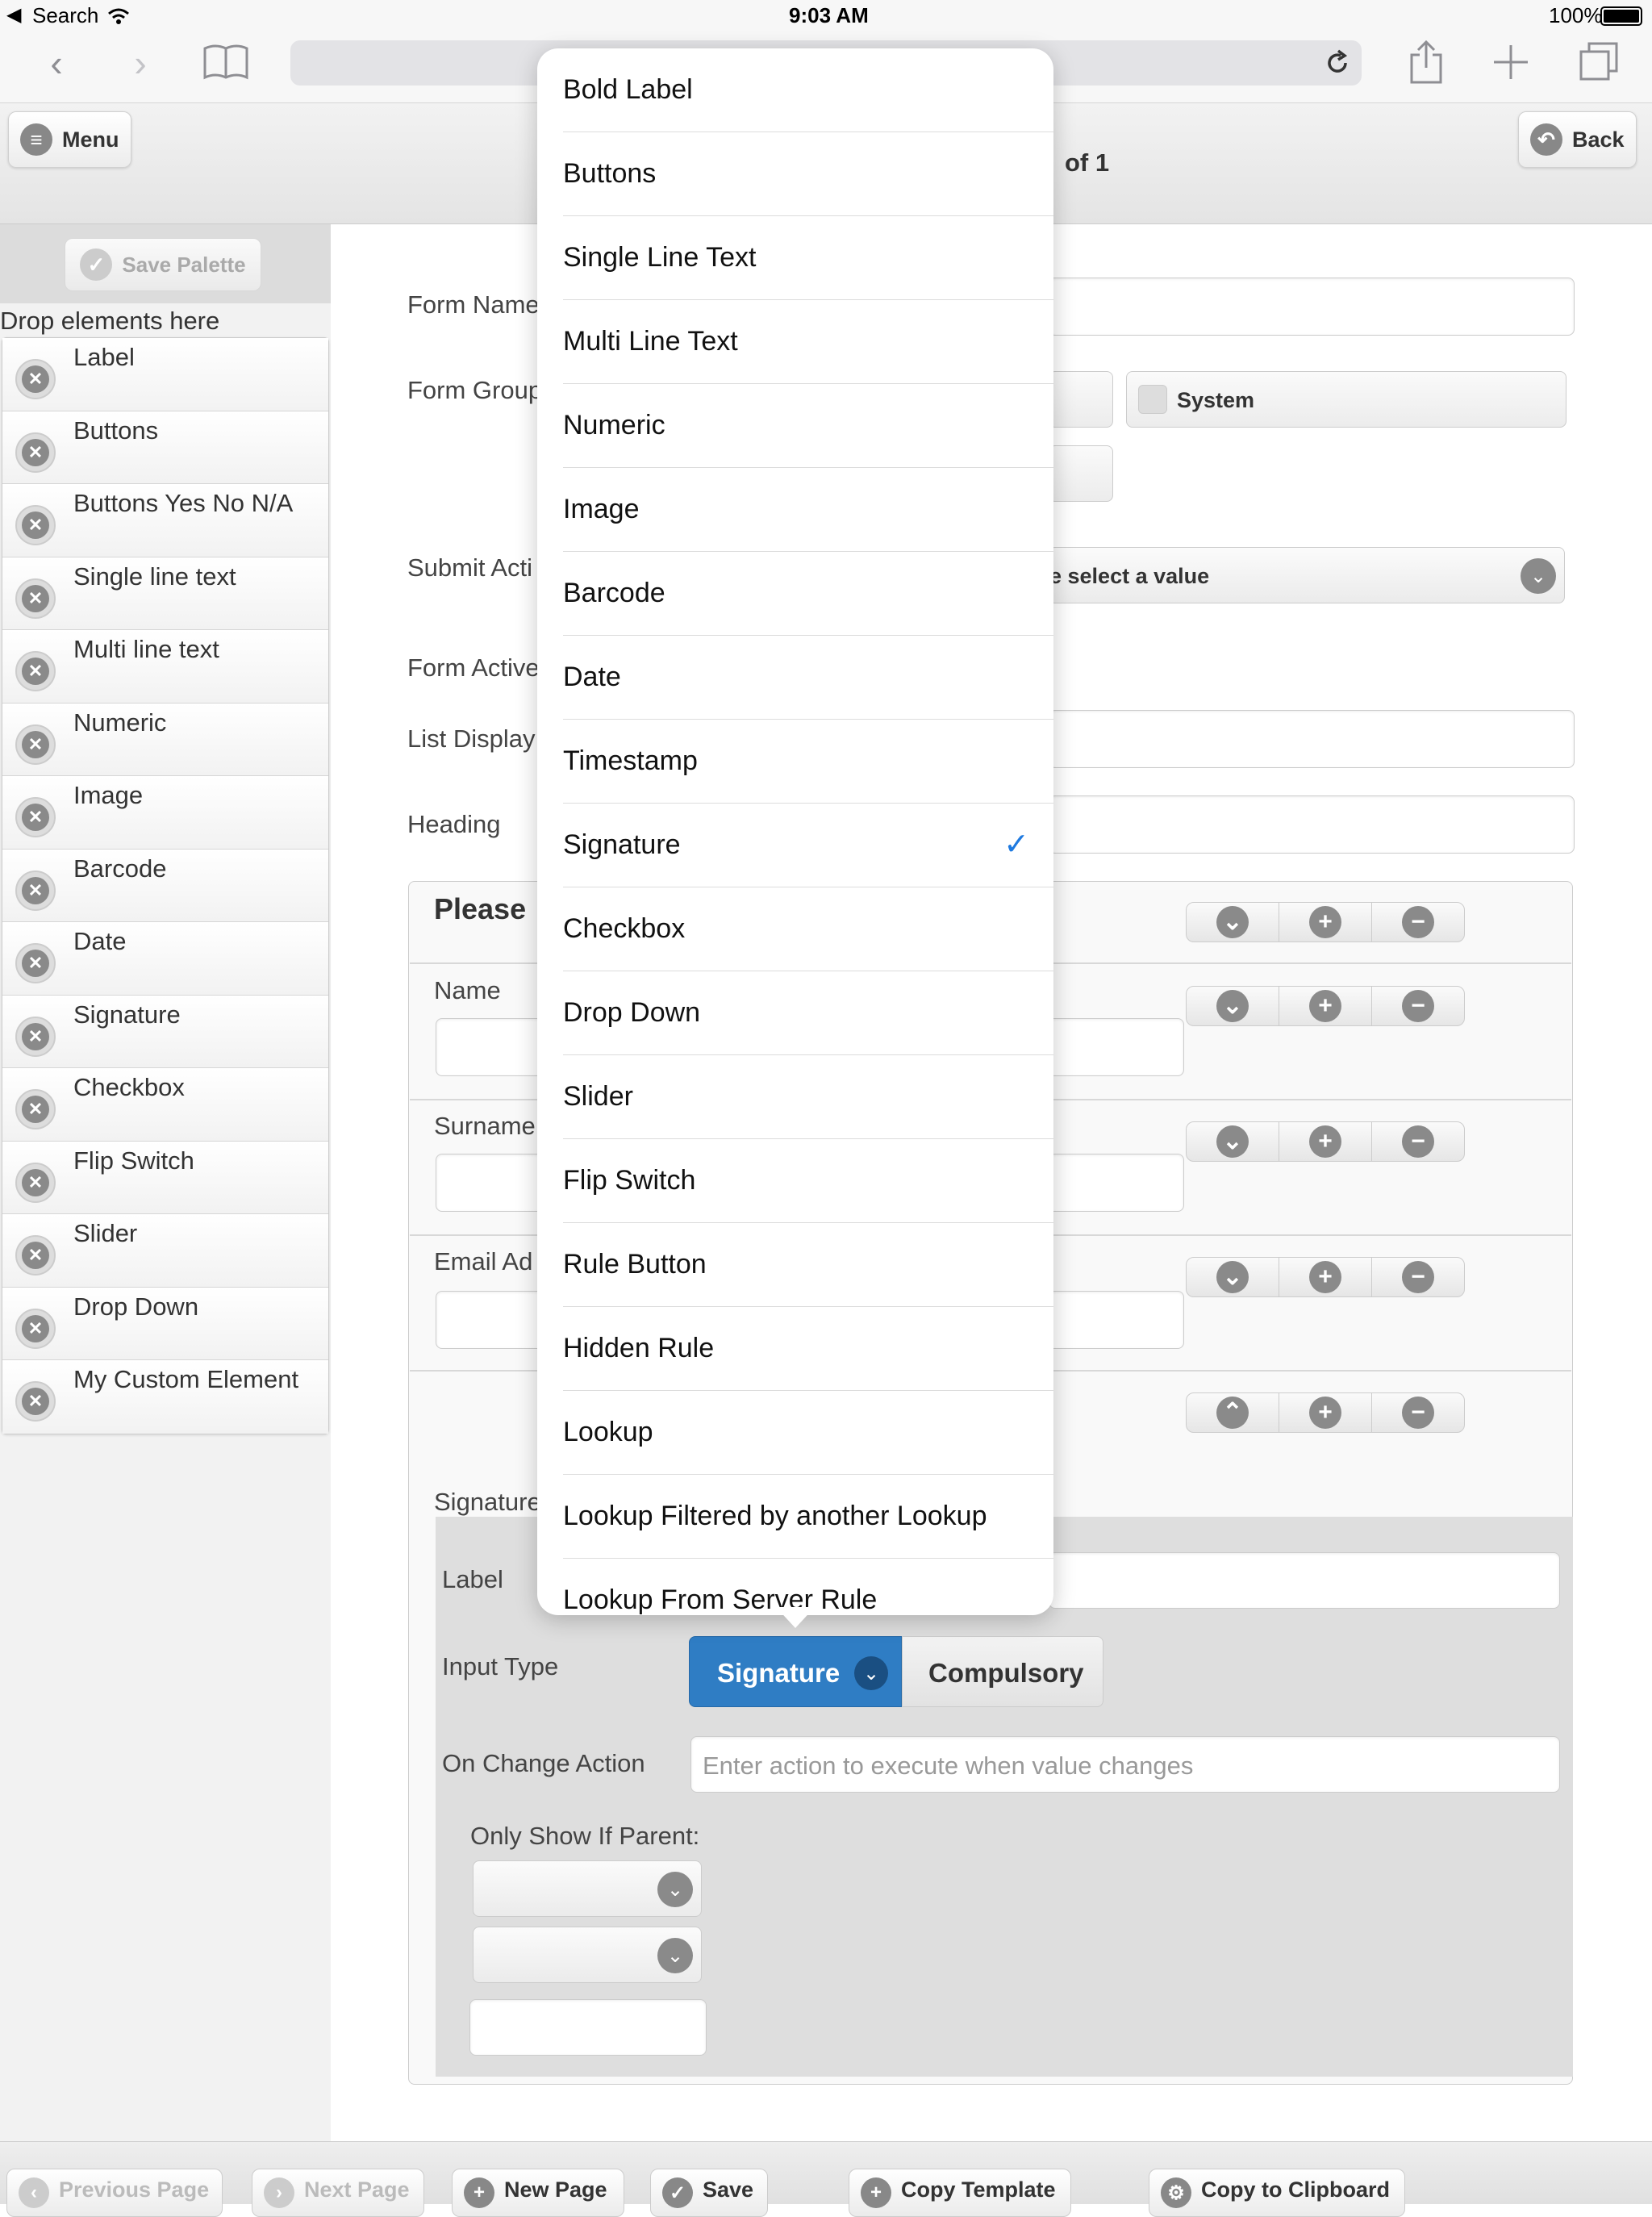 The image size is (1652, 2217). Describe the element at coordinates (587, 1955) in the screenshot. I see `parent-value-select: ⌄` at that location.